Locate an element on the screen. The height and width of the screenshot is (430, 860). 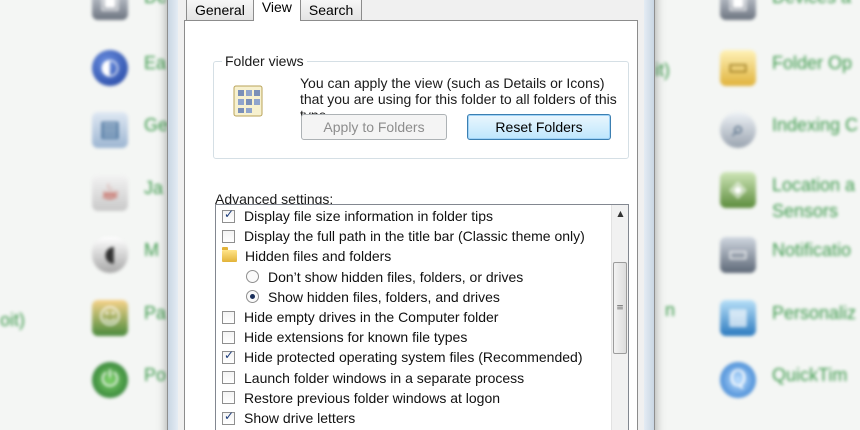
control-panel-item-label: Ge is located at coordinates (156, 125).